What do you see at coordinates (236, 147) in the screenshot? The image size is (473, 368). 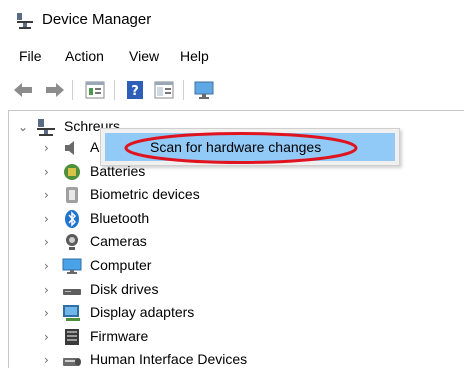 I see `menu-item-label: Scan for hardware changes` at bounding box center [236, 147].